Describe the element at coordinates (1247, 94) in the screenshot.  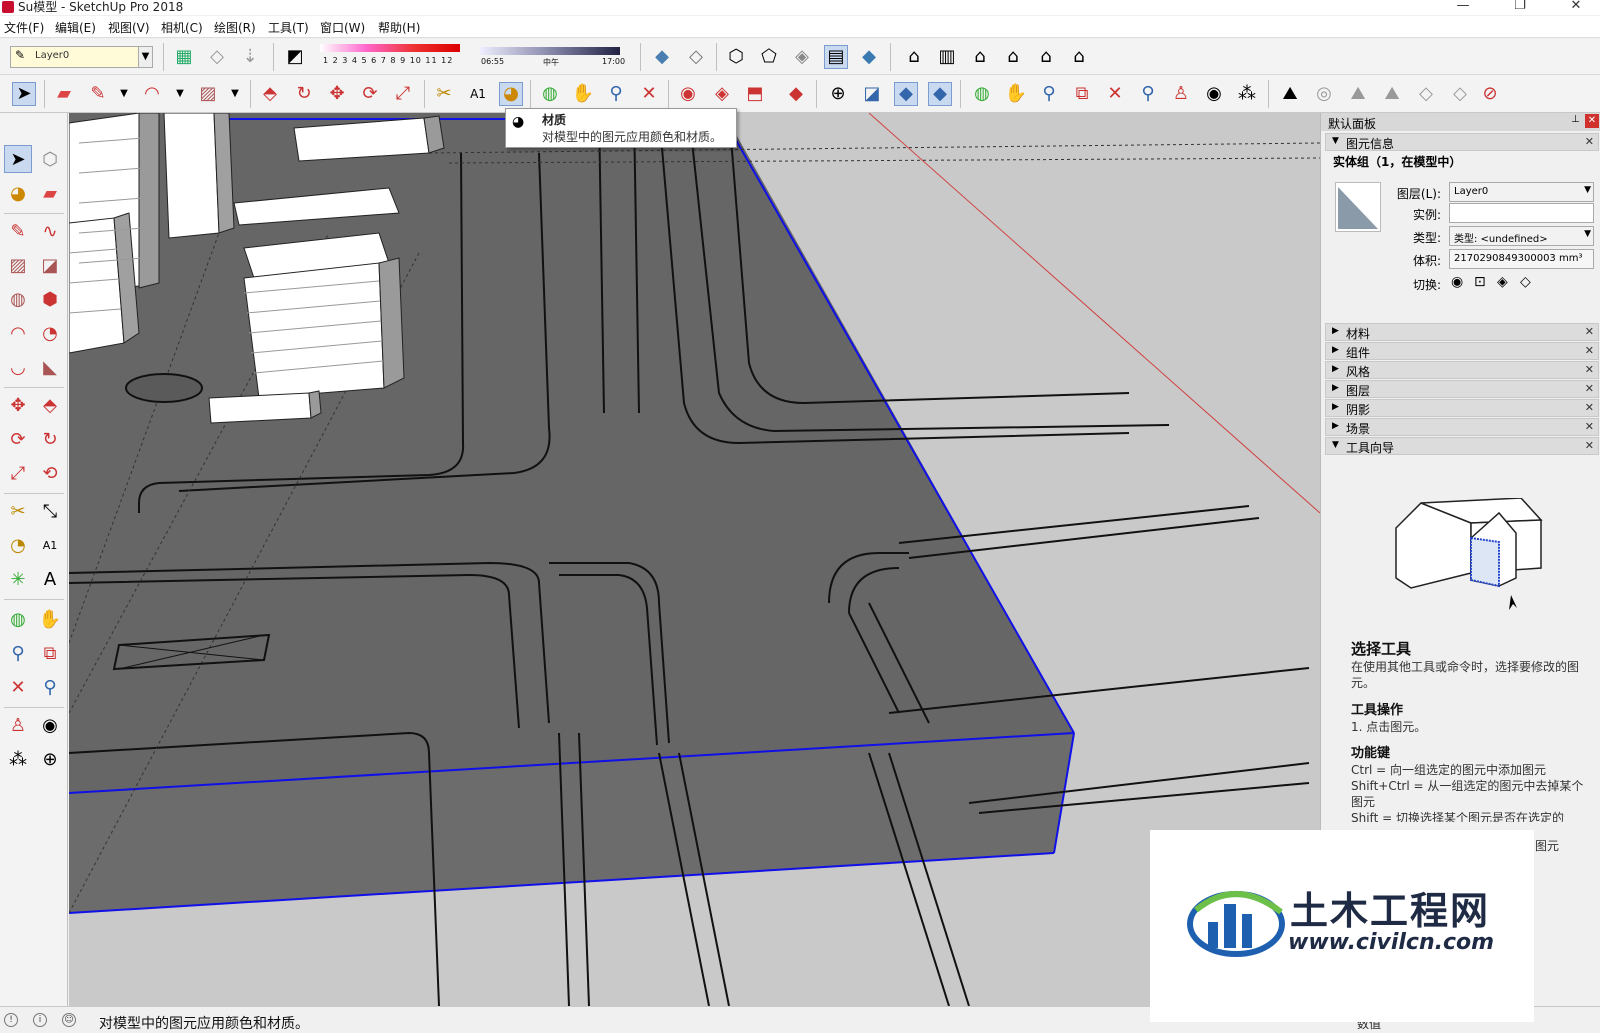
I see `walk-footprints-icon: ⁂` at that location.